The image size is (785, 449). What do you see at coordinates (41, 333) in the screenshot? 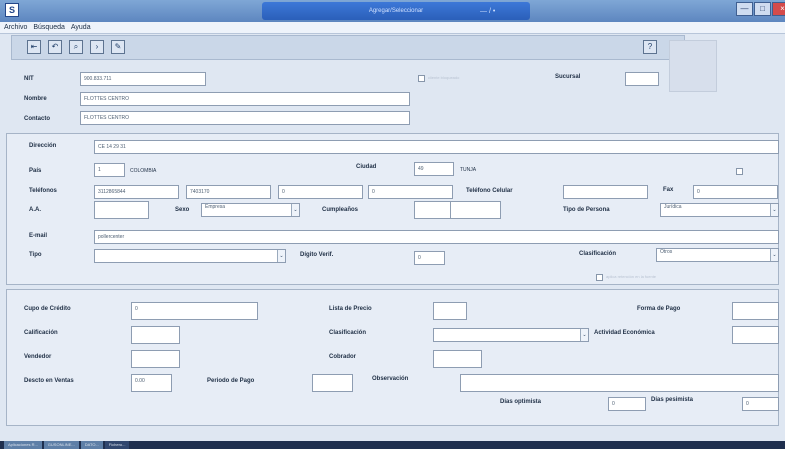
I see `calificacion-label: Calificación` at bounding box center [41, 333].